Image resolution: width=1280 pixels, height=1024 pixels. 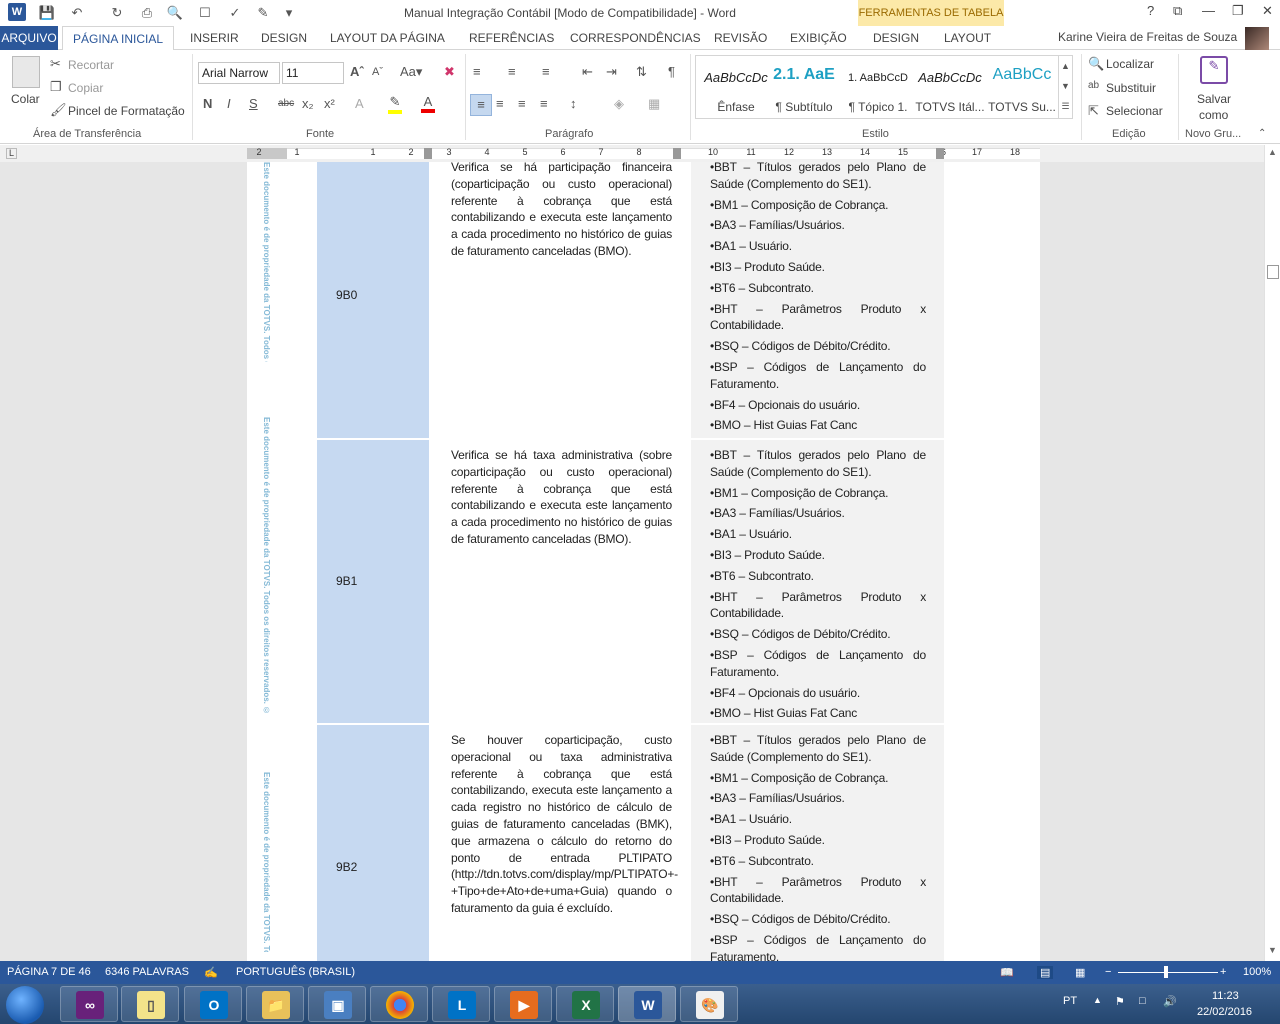 I want to click on save-as-button: Salvar, so click(x=1214, y=99).